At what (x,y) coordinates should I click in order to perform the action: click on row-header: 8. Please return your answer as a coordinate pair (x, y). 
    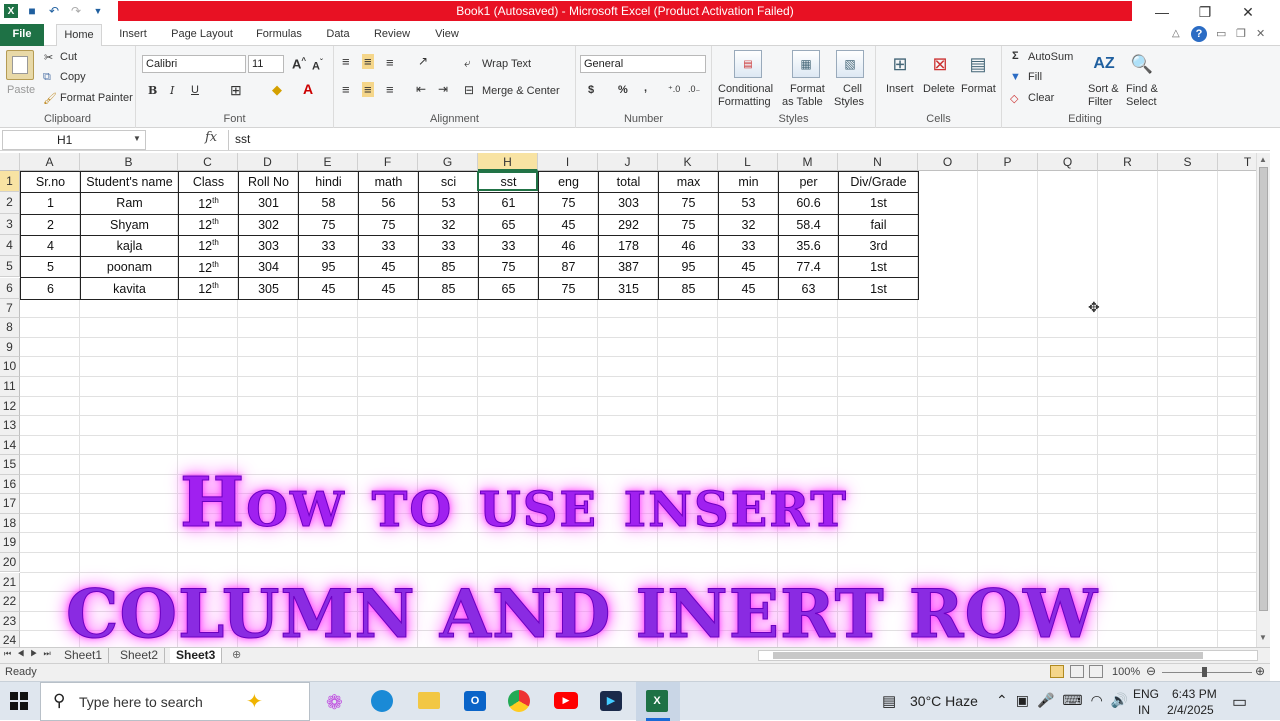
    Looking at the image, I should click on (10, 328).